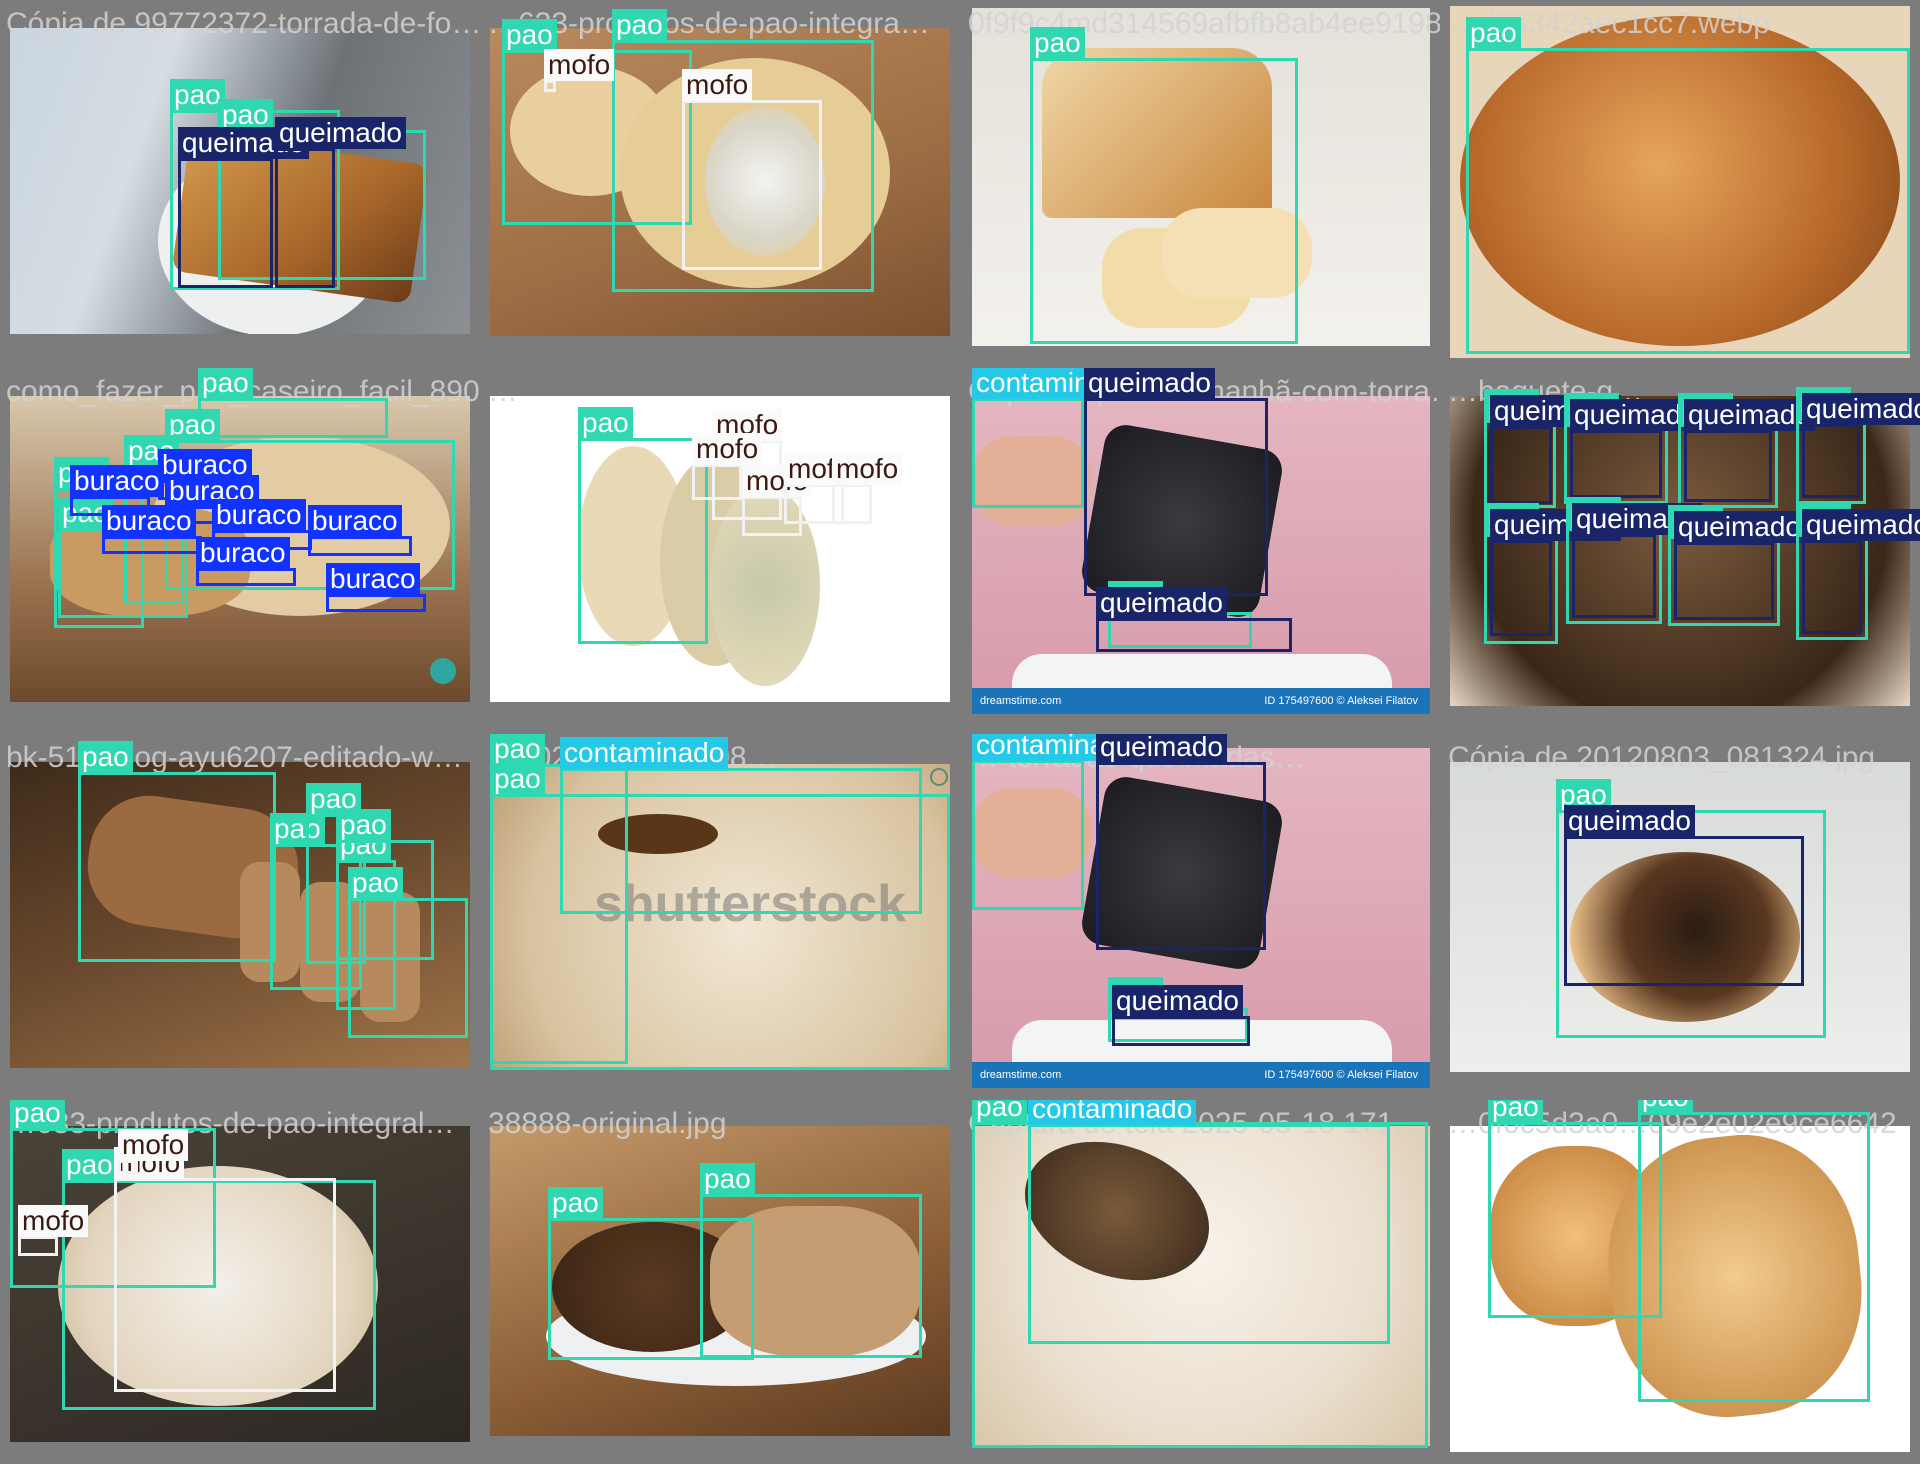 This screenshot has height=1464, width=1920. I want to click on chef-hat-icon, so click(443, 671).